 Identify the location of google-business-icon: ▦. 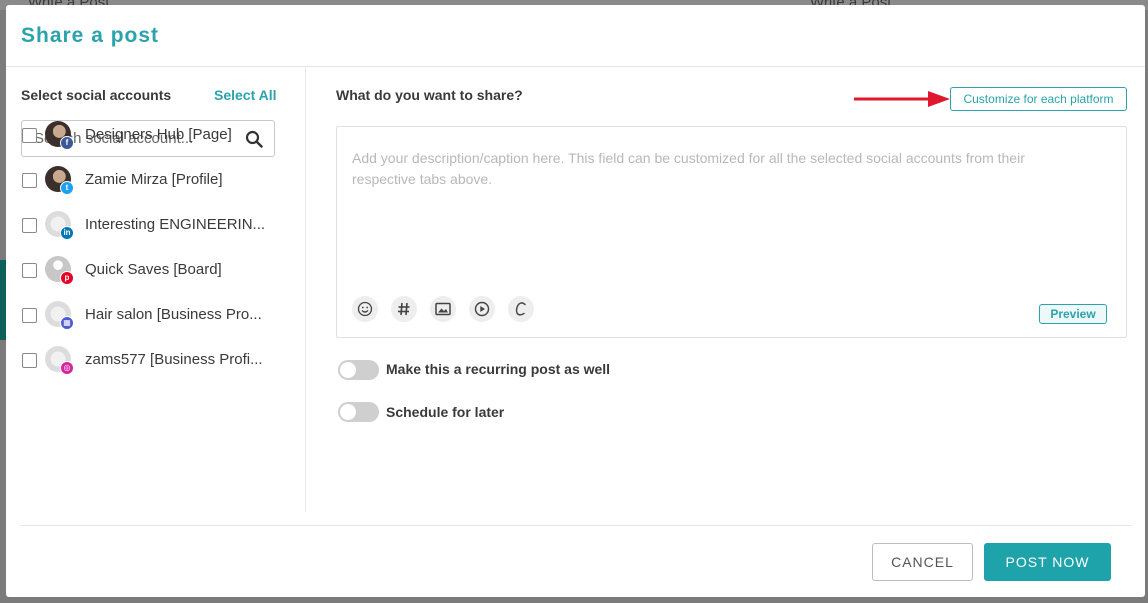
(67, 323).